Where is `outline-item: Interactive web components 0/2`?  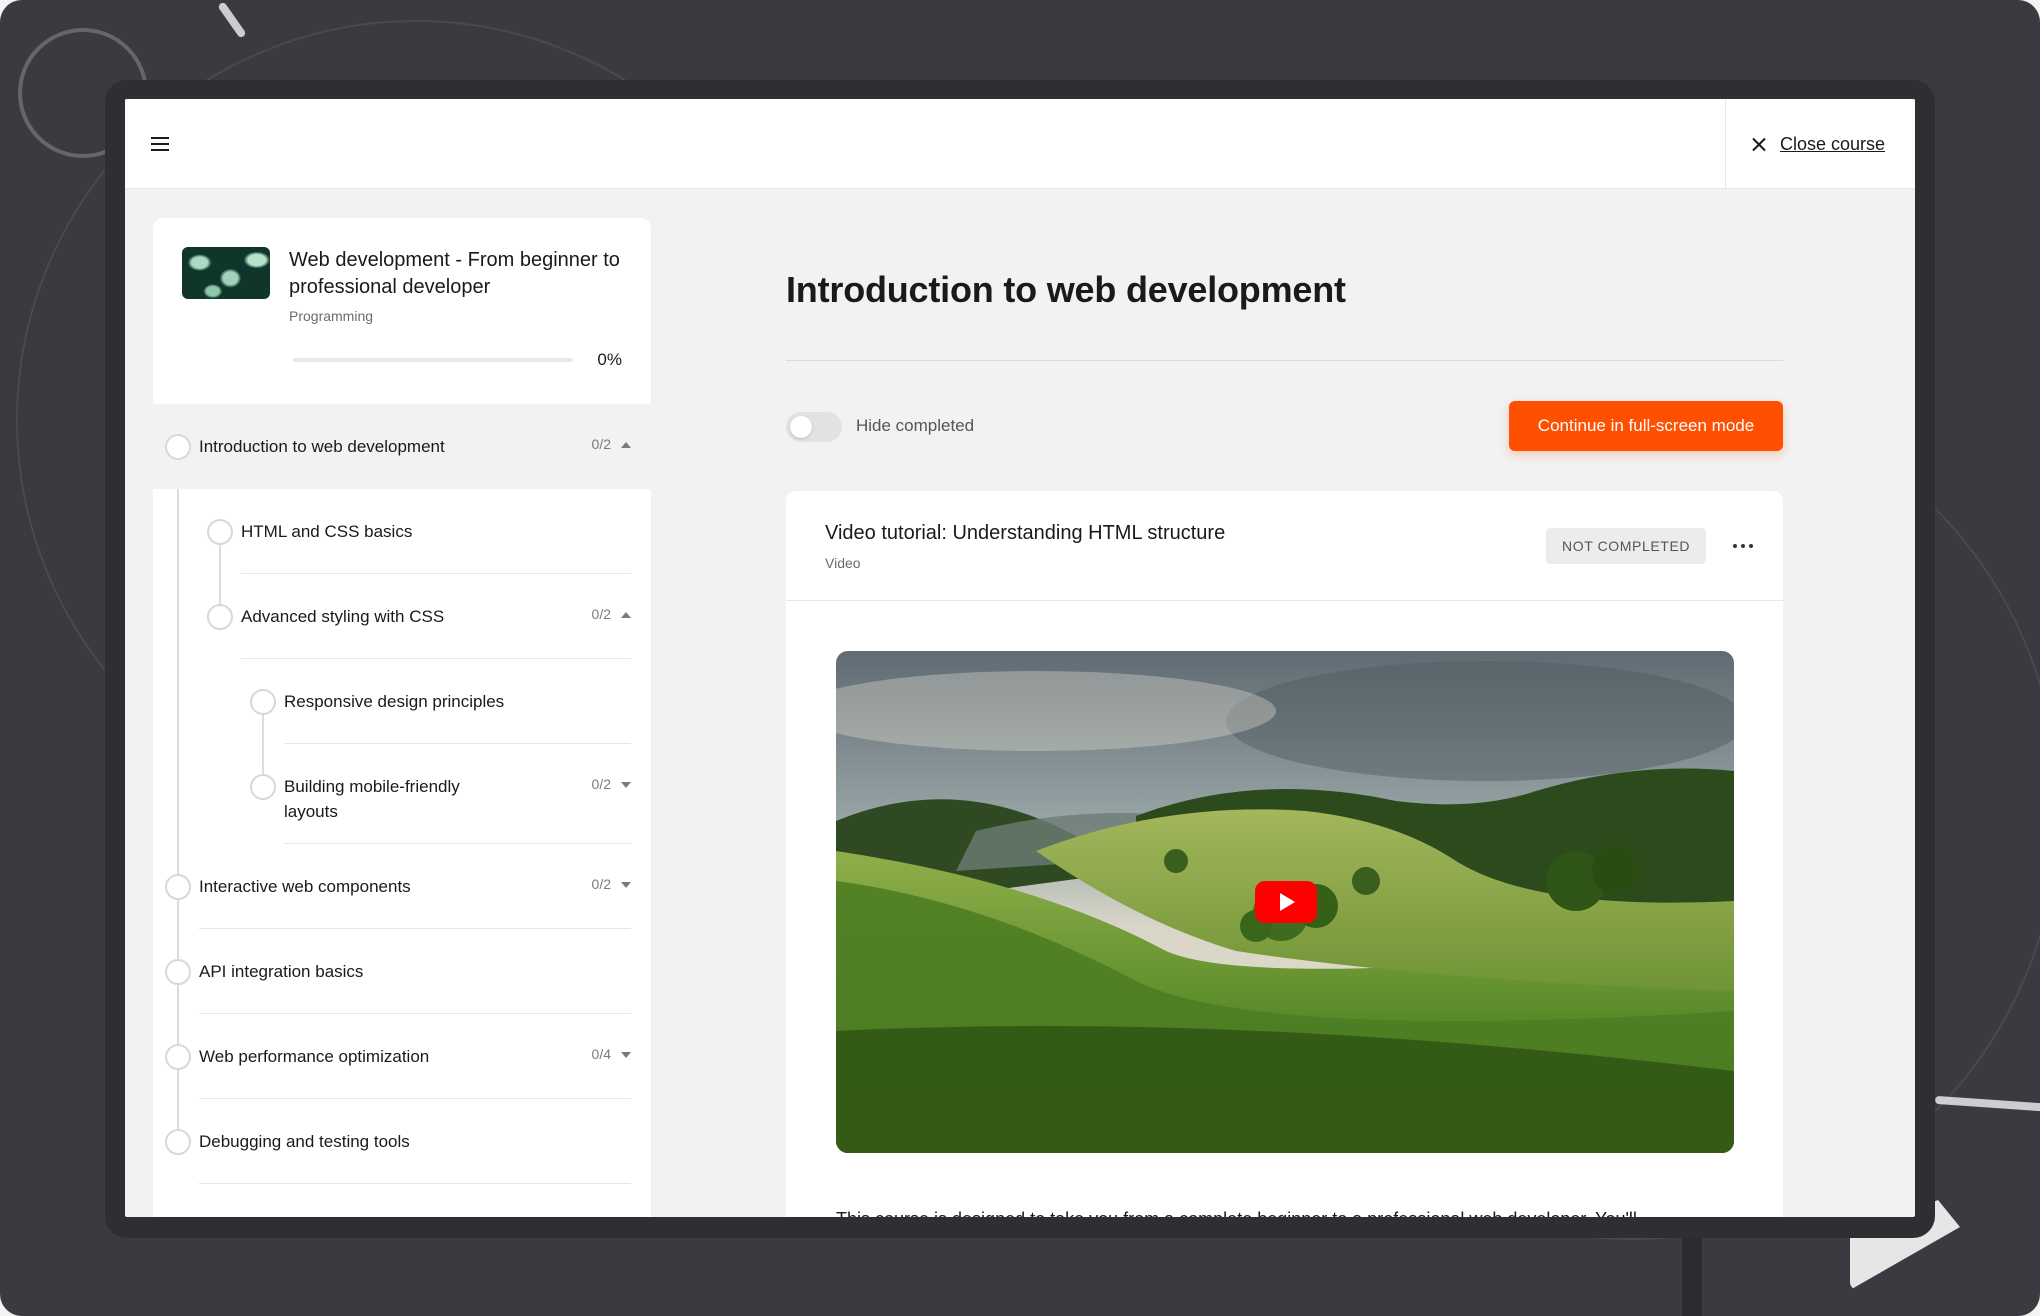 outline-item: Interactive web components 0/2 is located at coordinates (402, 886).